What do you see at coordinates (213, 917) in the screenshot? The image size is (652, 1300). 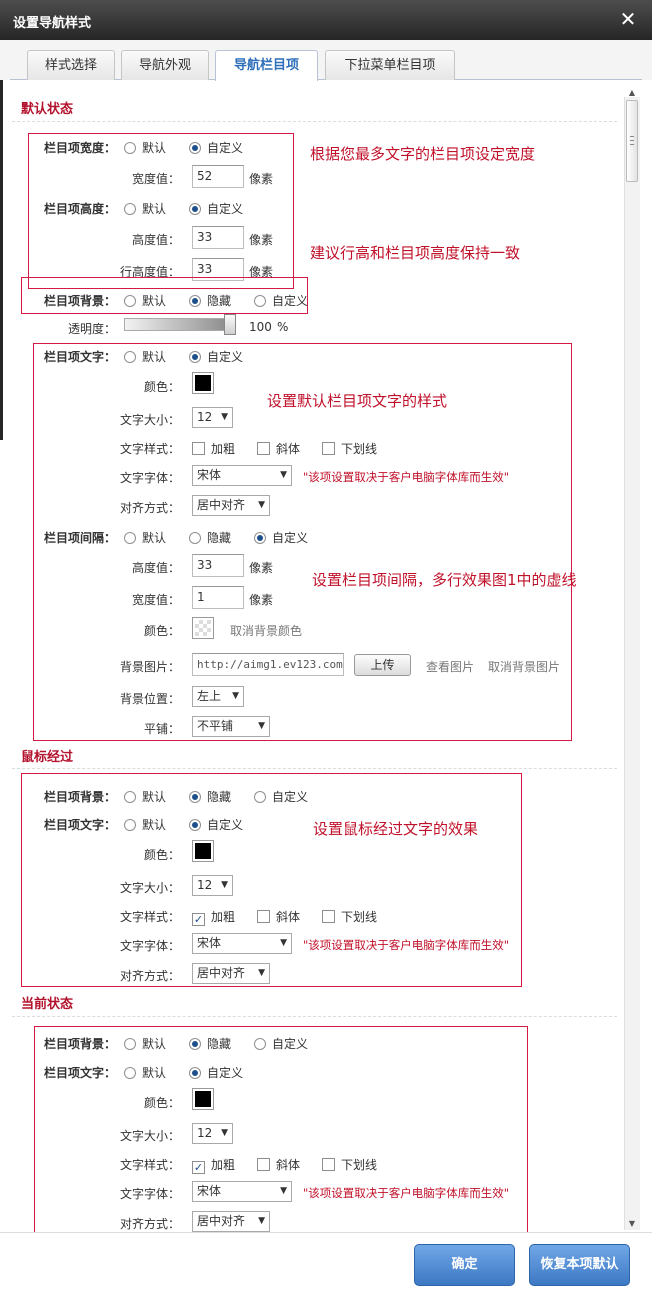 I see `hover-bold-checkbox: ✓ 加粗` at bounding box center [213, 917].